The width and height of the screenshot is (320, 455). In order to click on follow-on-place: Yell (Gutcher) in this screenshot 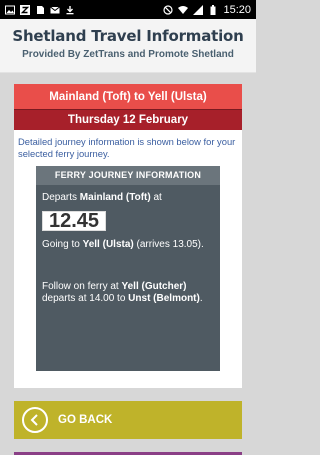, I will do `click(154, 286)`.